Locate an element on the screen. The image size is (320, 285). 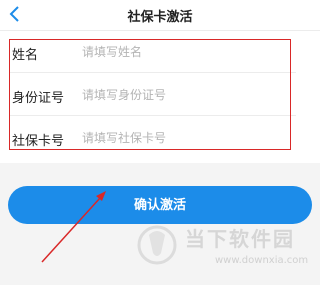
watermark: 当下软件园 www.downxia.com is located at coordinates (225, 250).